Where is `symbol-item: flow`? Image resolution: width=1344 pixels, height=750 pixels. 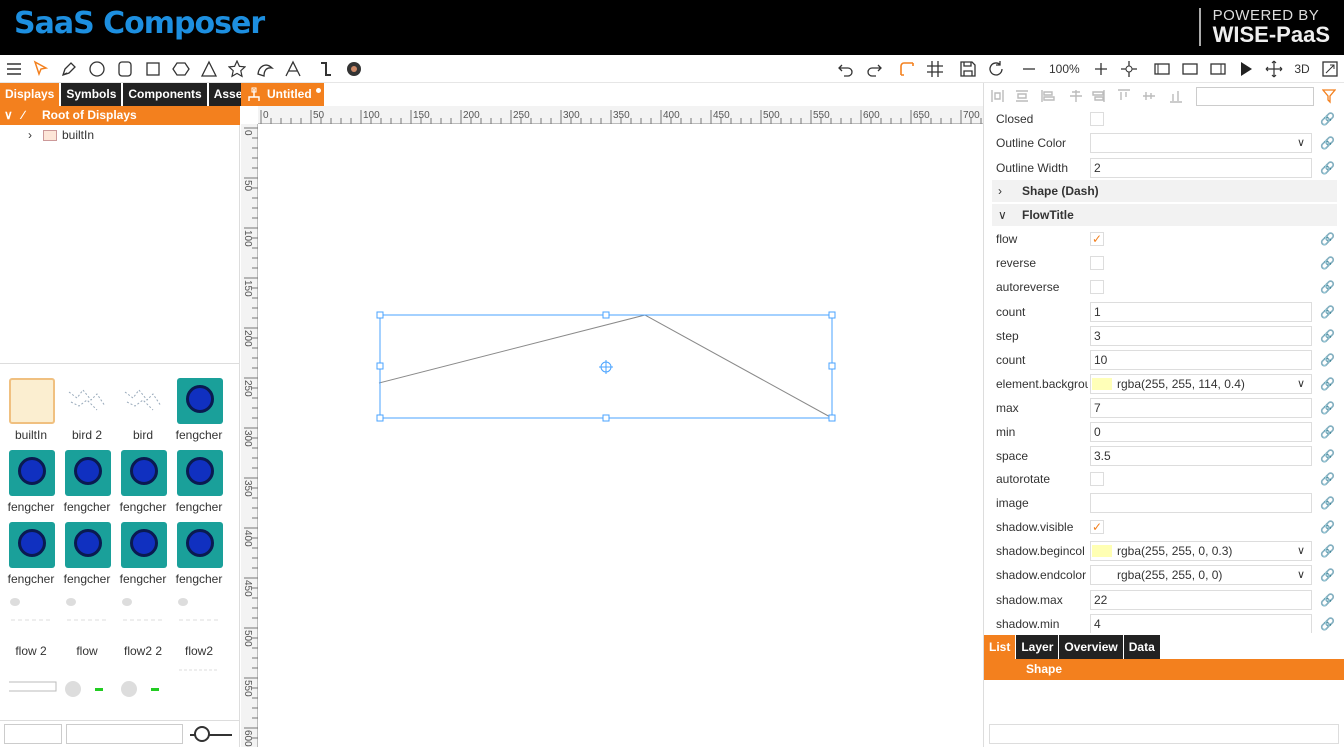
symbol-item: flow is located at coordinates (87, 622).